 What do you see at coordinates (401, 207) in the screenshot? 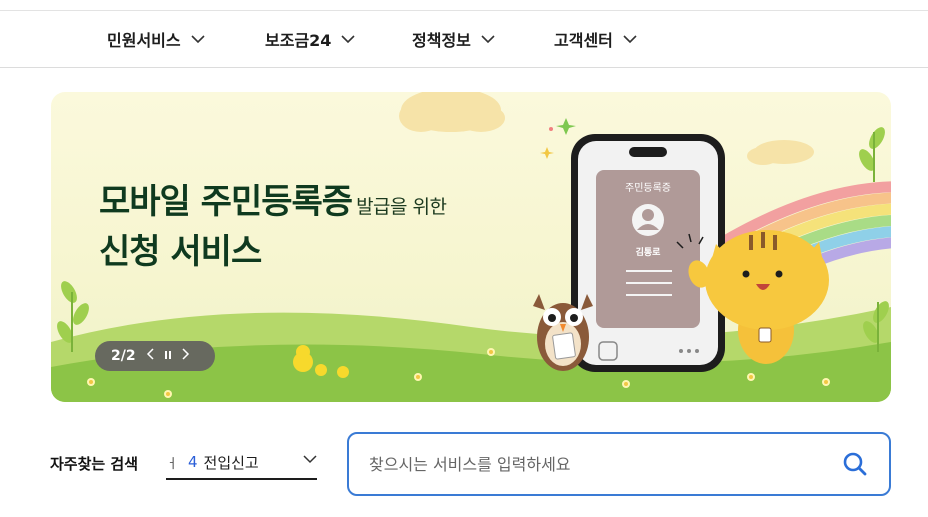
I see `banner-title-small: 발급을 위한` at bounding box center [401, 207].